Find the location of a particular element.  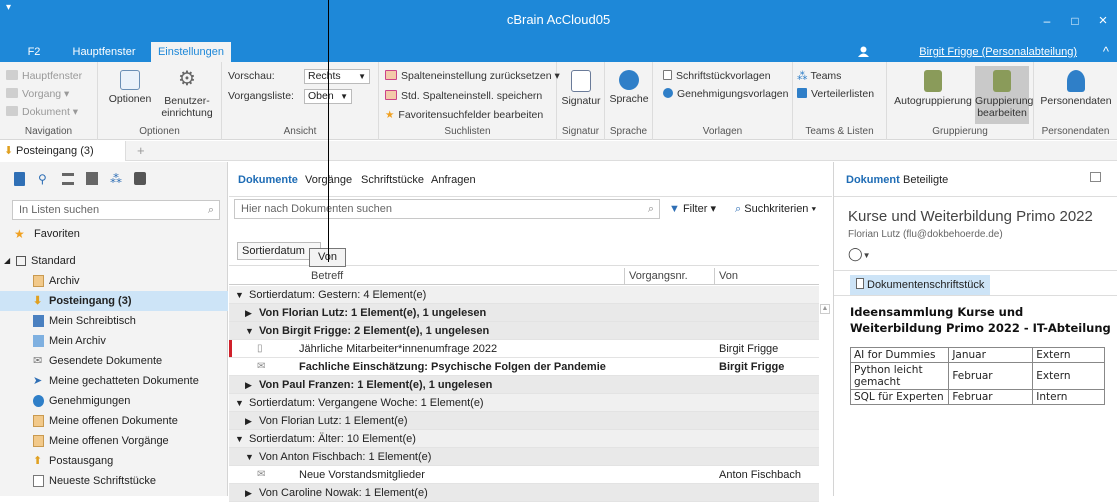

nav-hauptfenster: Hauptfenster is located at coordinates (44, 76).